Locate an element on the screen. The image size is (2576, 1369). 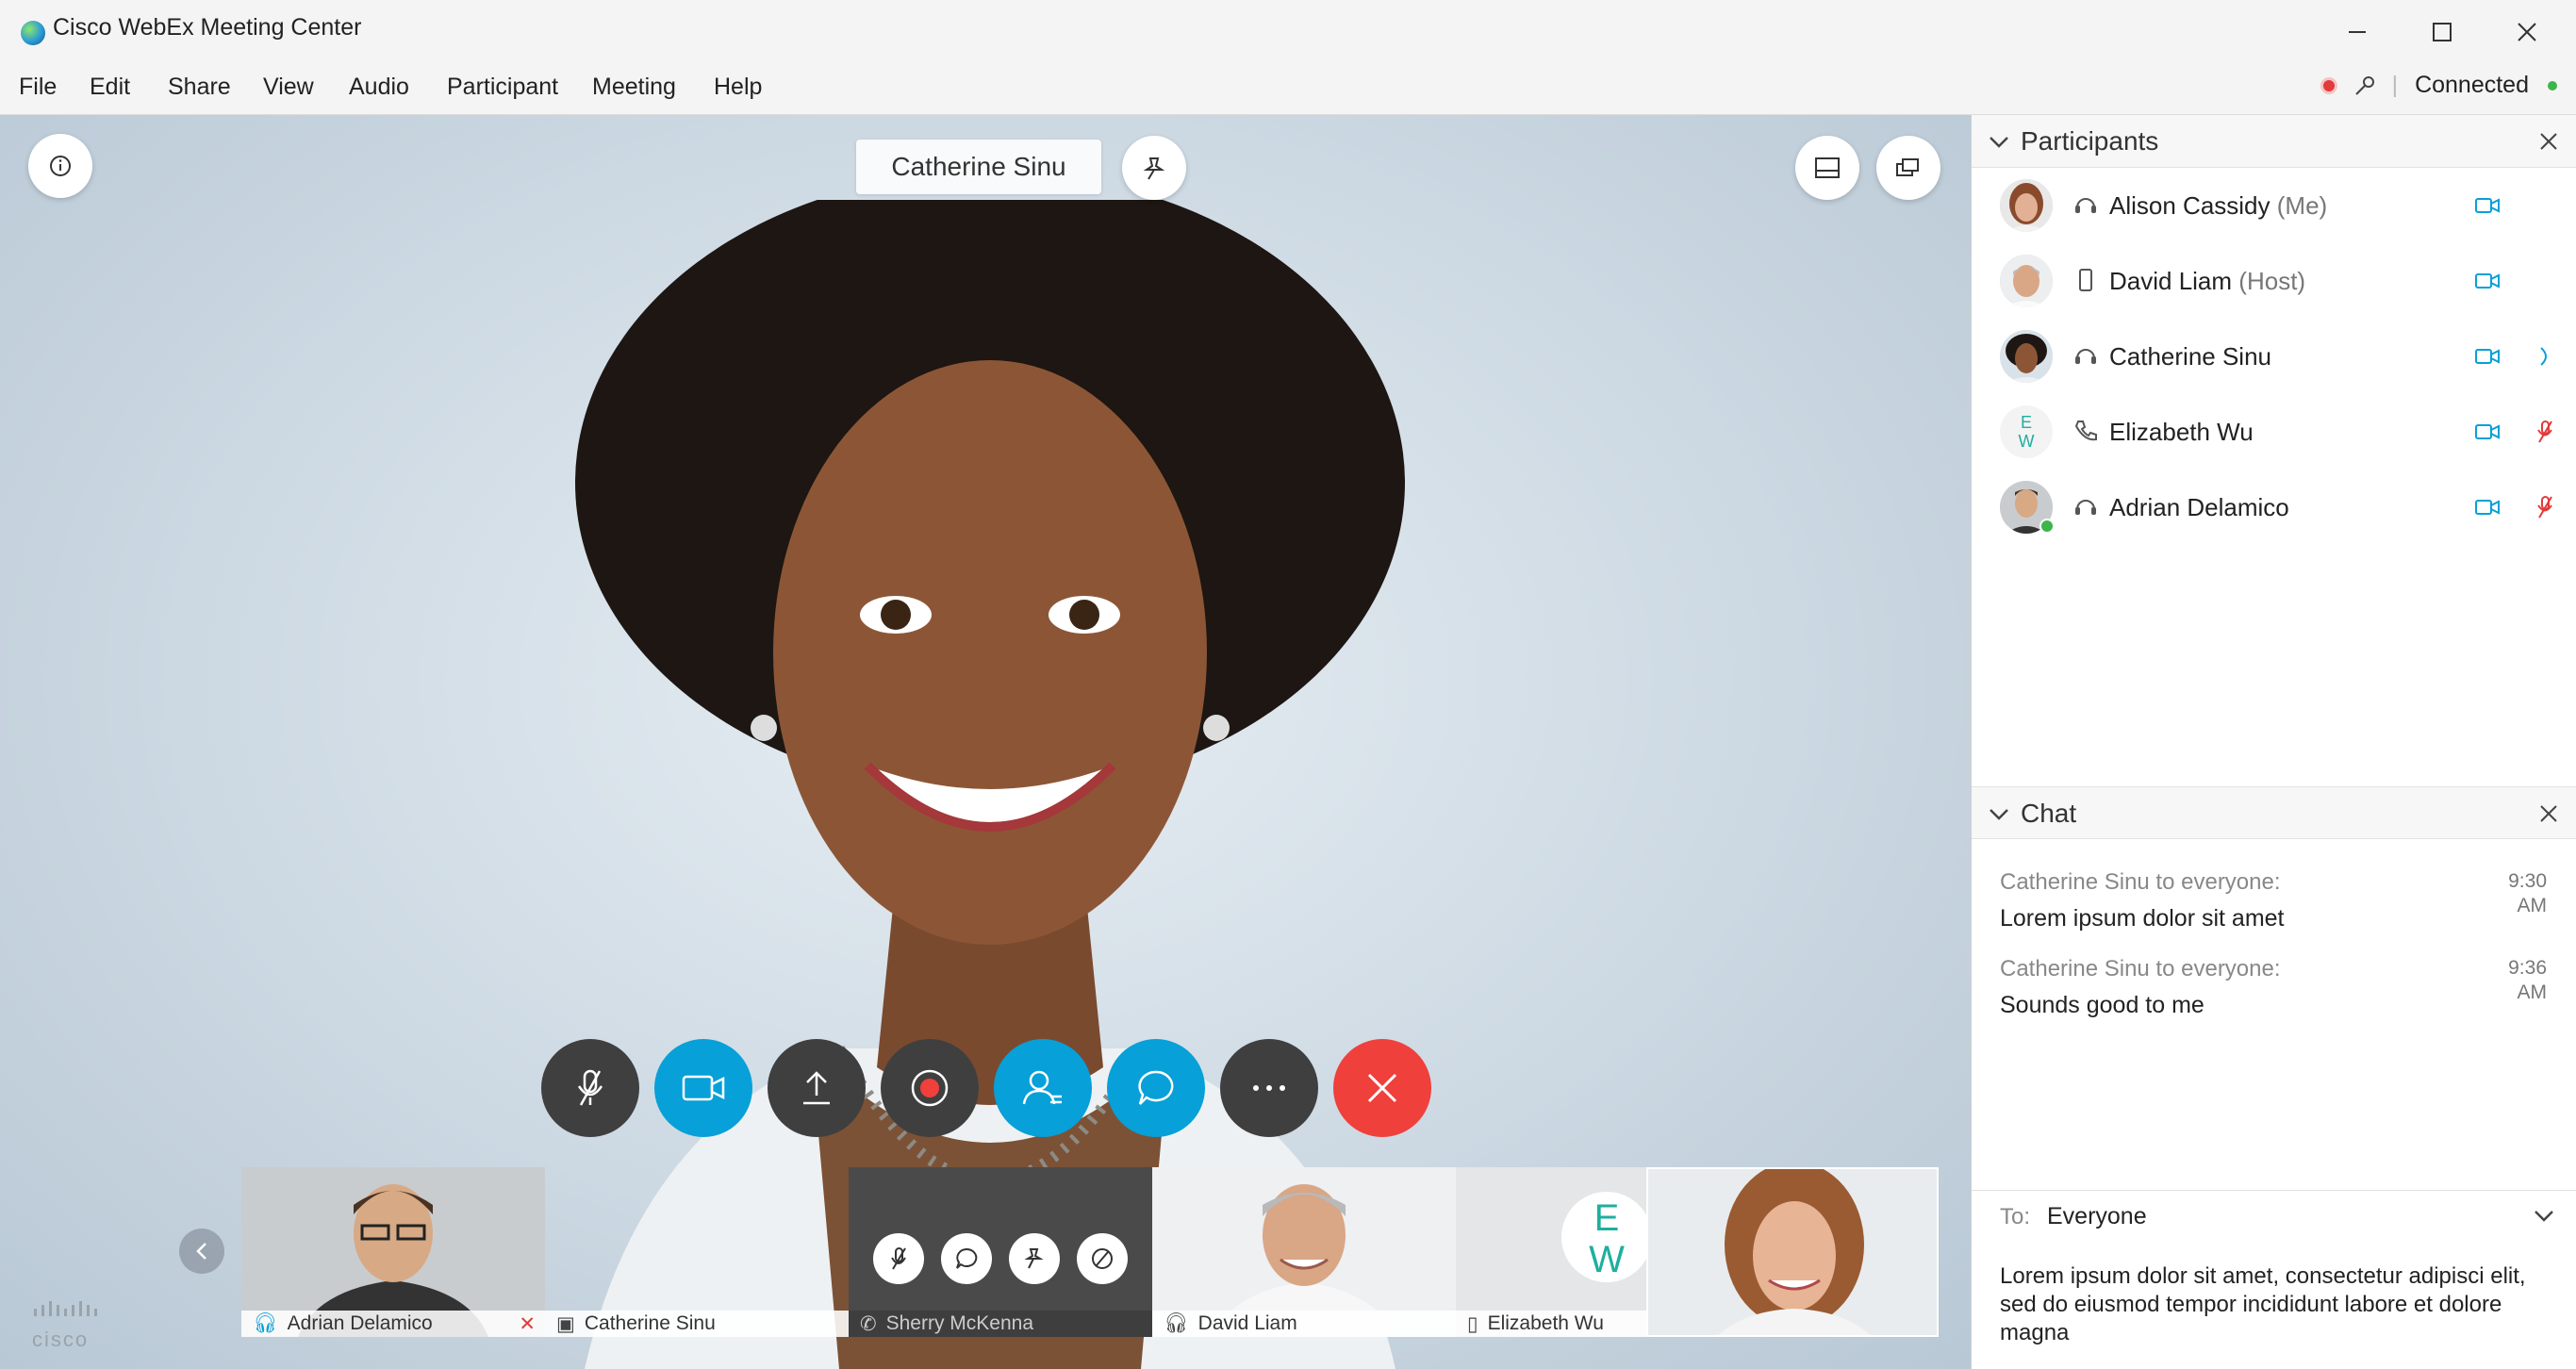
participant-row: Adrian Delamico is located at coordinates (2274, 507).